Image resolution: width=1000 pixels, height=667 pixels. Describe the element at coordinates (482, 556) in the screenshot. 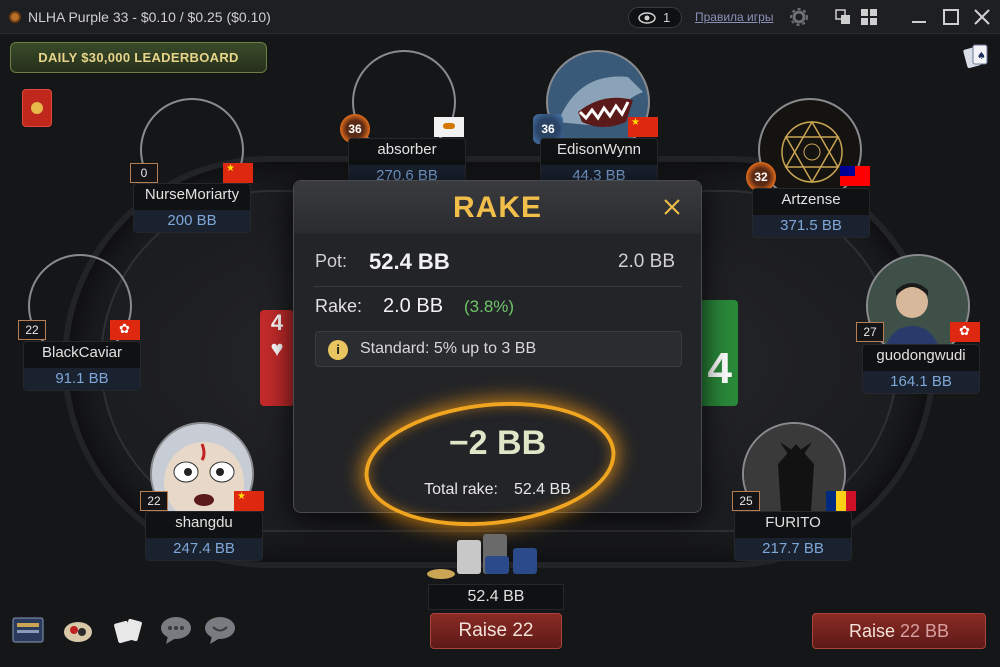

I see `pot-chips-icon` at that location.